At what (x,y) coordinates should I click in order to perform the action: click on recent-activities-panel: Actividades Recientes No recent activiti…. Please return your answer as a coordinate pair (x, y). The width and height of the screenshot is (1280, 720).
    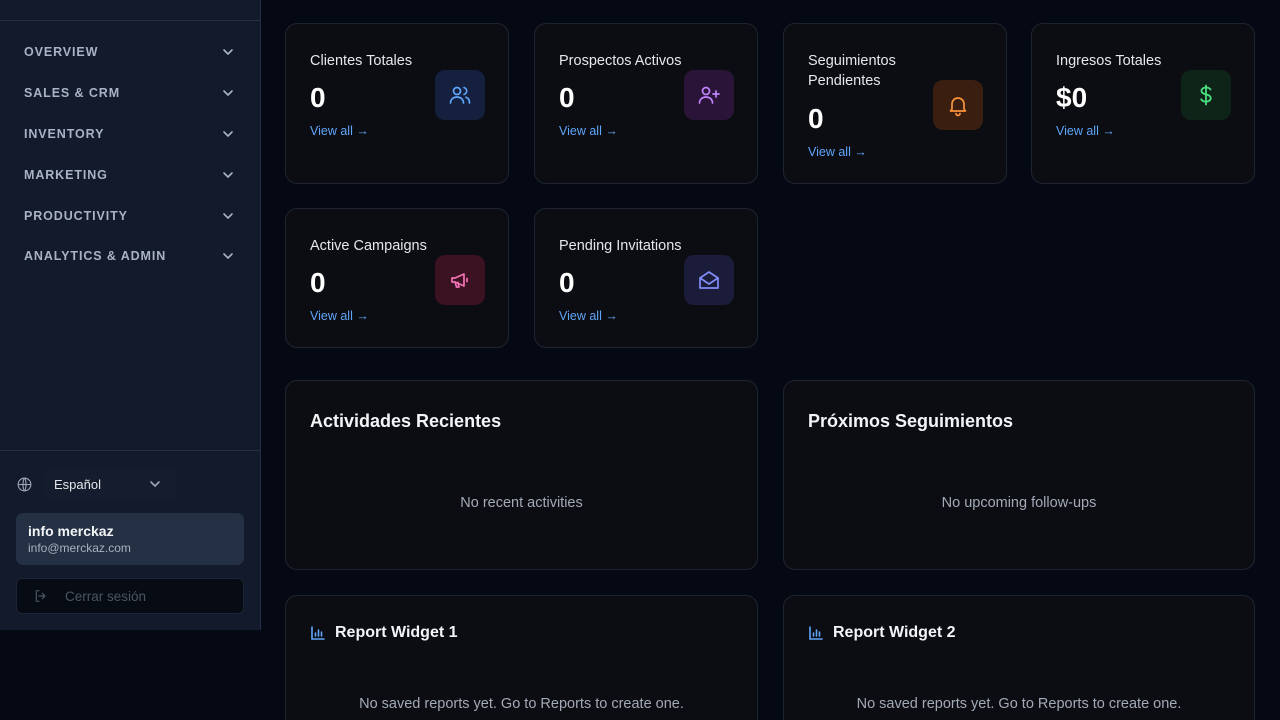
    Looking at the image, I should click on (521, 475).